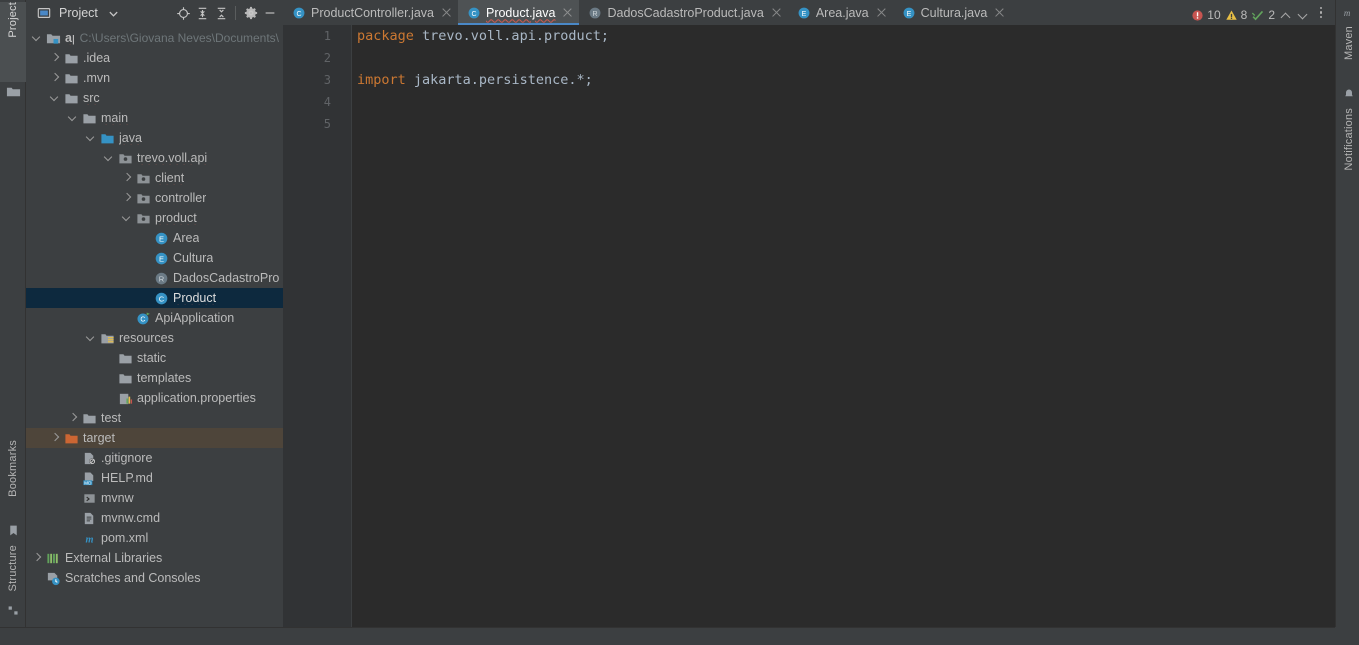  What do you see at coordinates (13, 42) in the screenshot?
I see `rail-button-project: Project` at bounding box center [13, 42].